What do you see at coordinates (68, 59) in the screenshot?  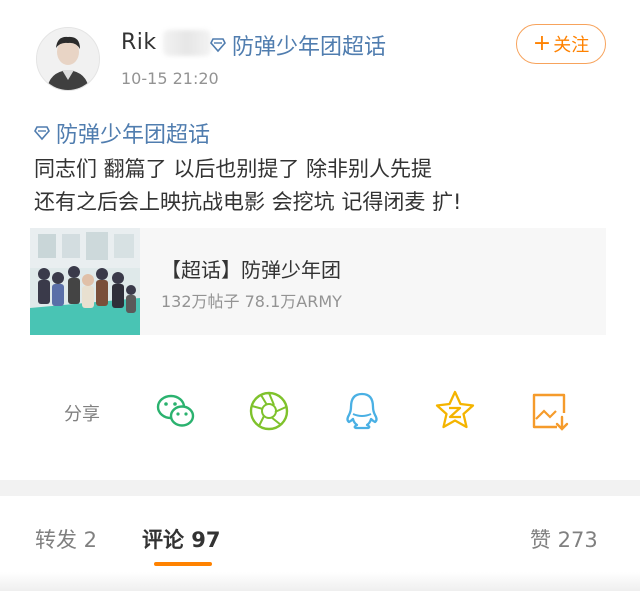 I see `avatar` at bounding box center [68, 59].